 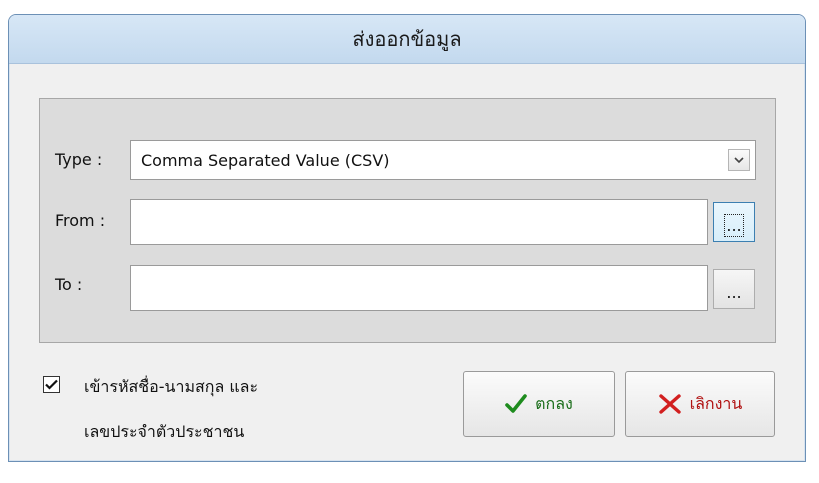 I want to click on title-bar: ส่งออกข้อมูล, so click(x=407, y=39).